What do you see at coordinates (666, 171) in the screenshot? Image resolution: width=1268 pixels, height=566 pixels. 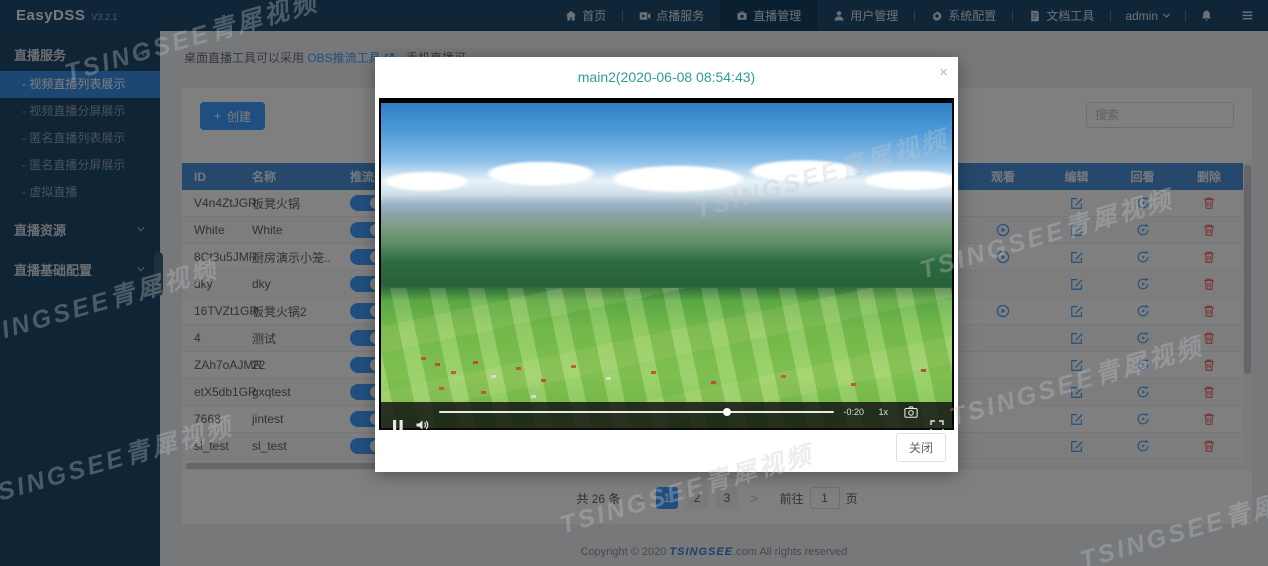 I see `clouds` at bounding box center [666, 171].